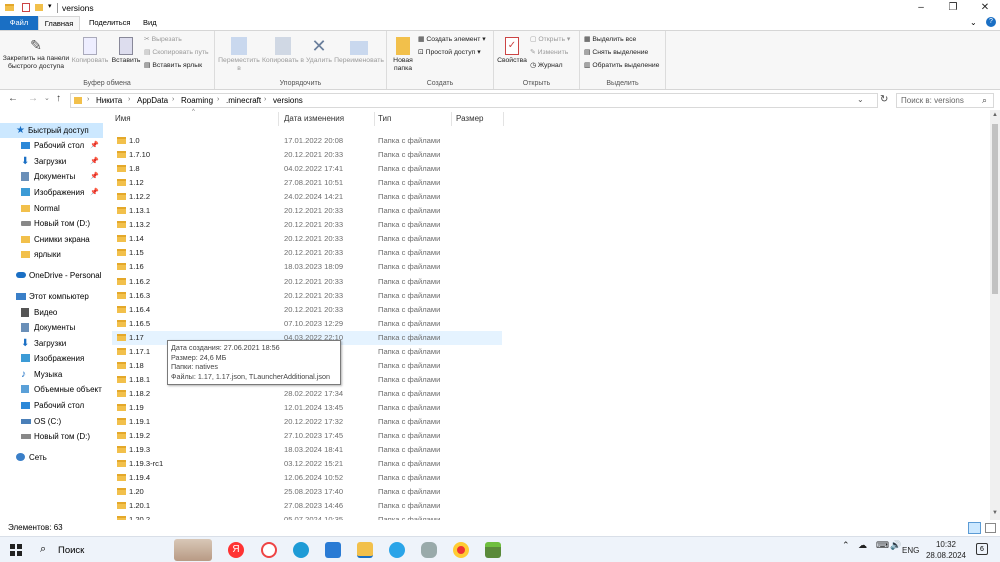 The image size is (1000, 562). I want to click on crumb-versions: versions, so click(288, 100).